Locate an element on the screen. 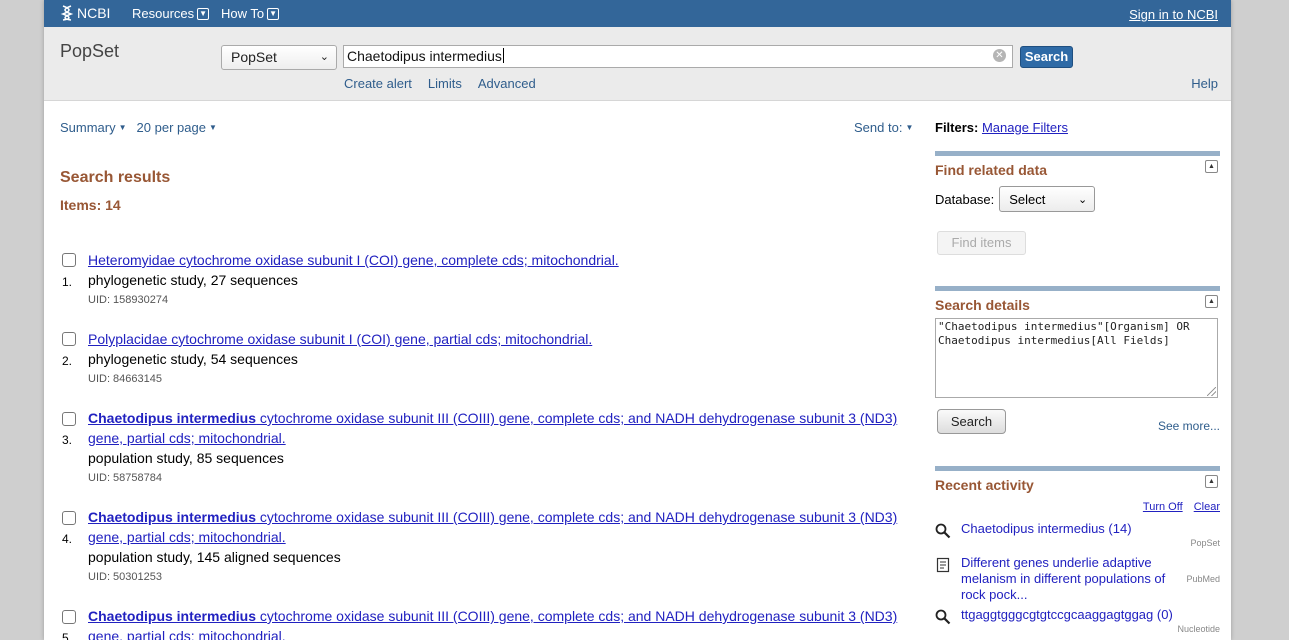 This screenshot has width=1289, height=640. resources-menu: Resources ▼ is located at coordinates (171, 13).